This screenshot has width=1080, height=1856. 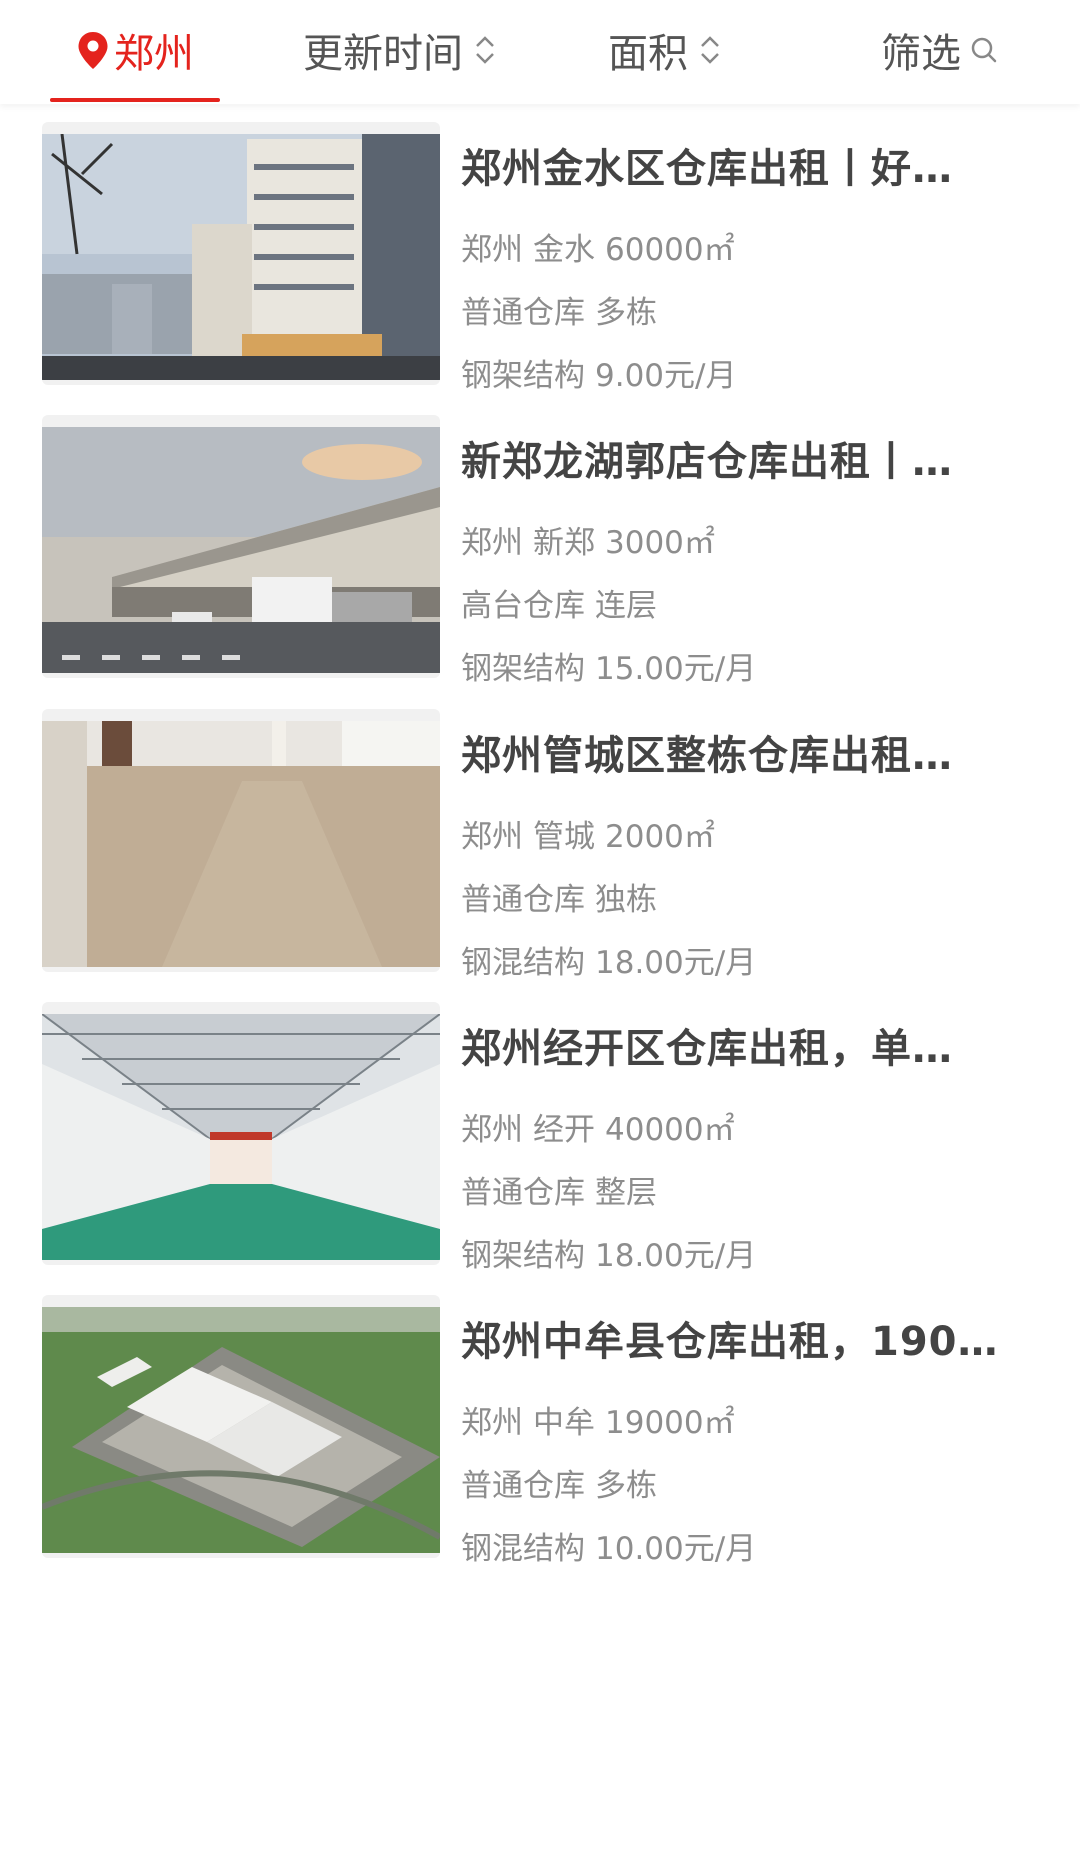 What do you see at coordinates (670, 250) in the screenshot?
I see `listing-area: 60000㎡` at bounding box center [670, 250].